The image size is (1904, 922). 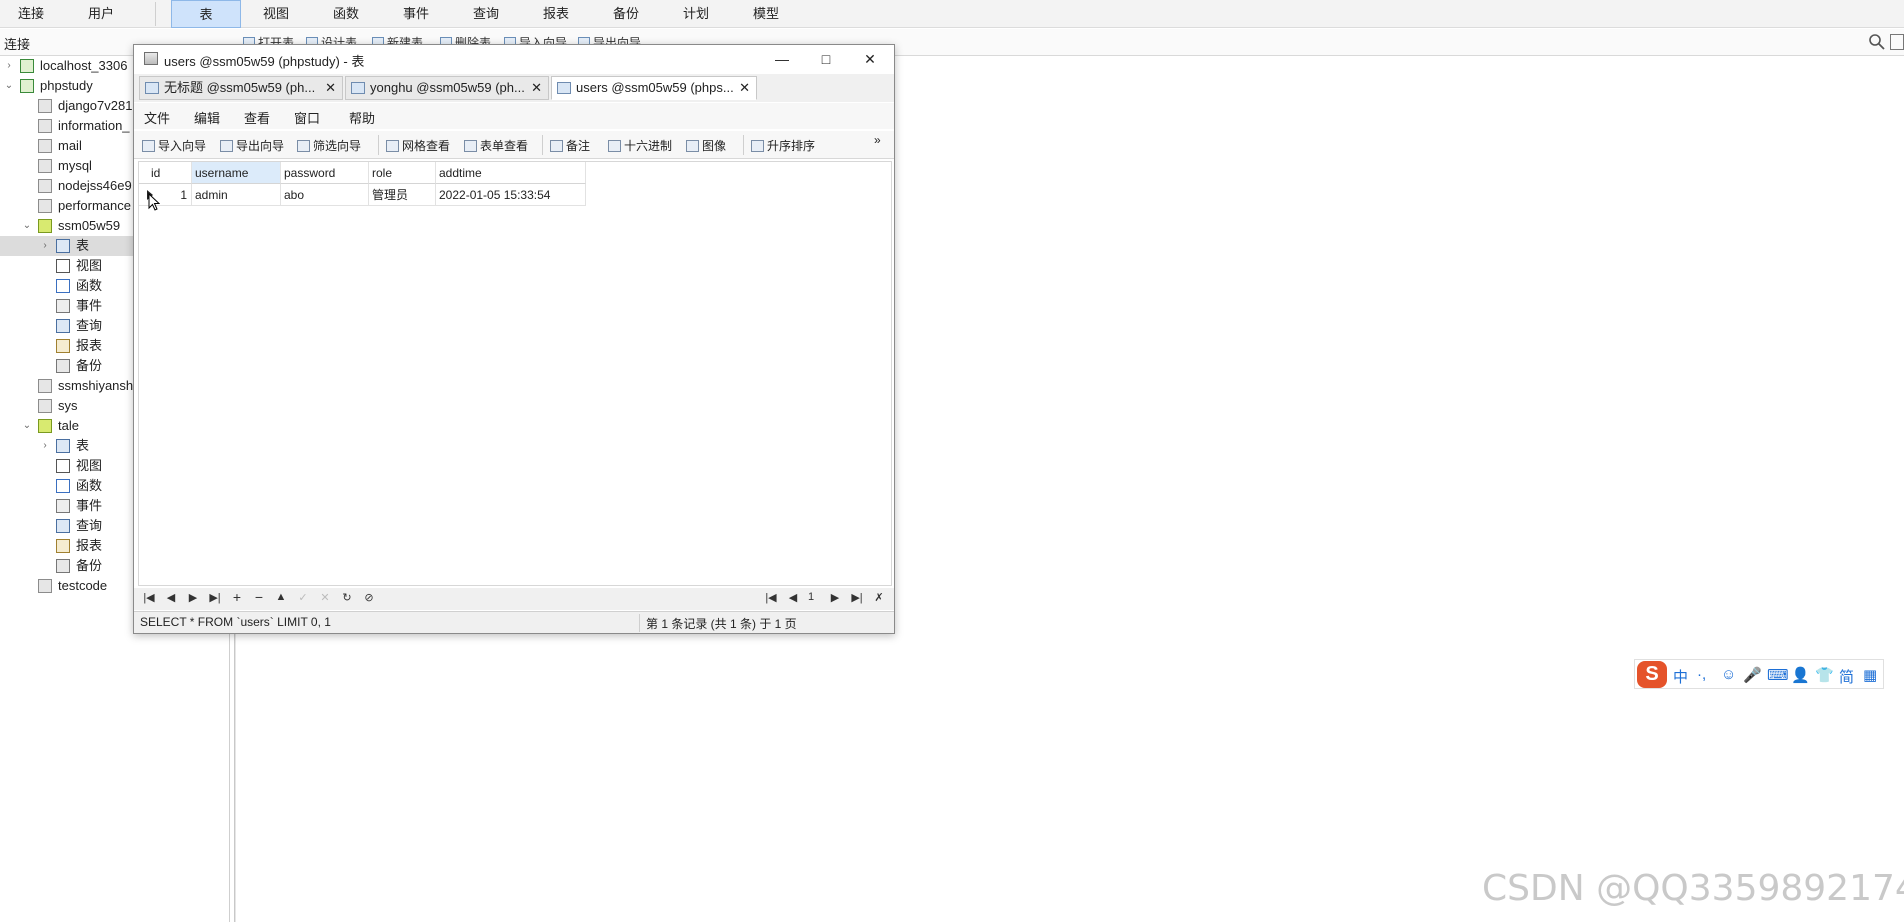 What do you see at coordinates (171, 597) in the screenshot?
I see `previous-record-icon: ◀` at bounding box center [171, 597].